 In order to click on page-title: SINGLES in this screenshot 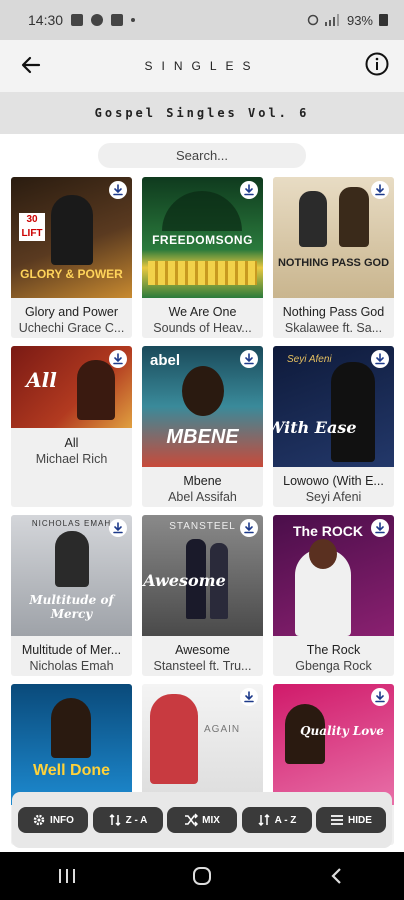, I will do `click(202, 66)`.